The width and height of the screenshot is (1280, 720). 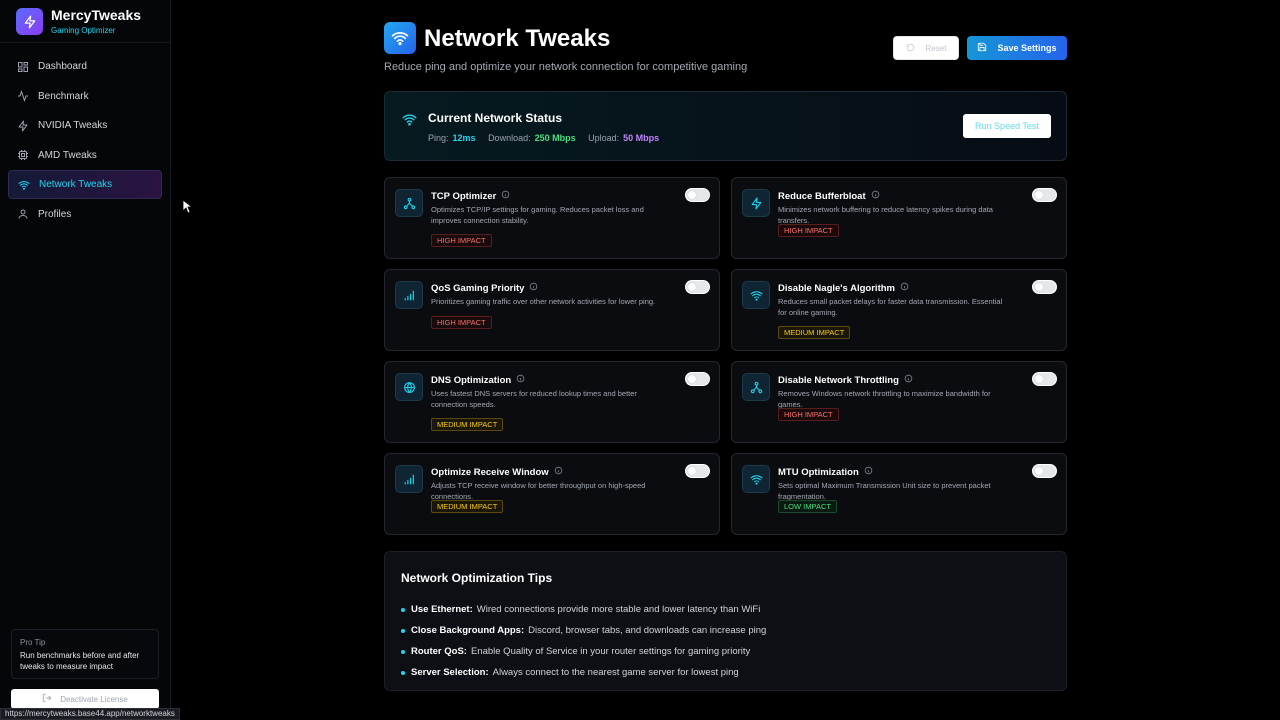 What do you see at coordinates (439, 651) in the screenshot?
I see `tip-label: Router QoS:` at bounding box center [439, 651].